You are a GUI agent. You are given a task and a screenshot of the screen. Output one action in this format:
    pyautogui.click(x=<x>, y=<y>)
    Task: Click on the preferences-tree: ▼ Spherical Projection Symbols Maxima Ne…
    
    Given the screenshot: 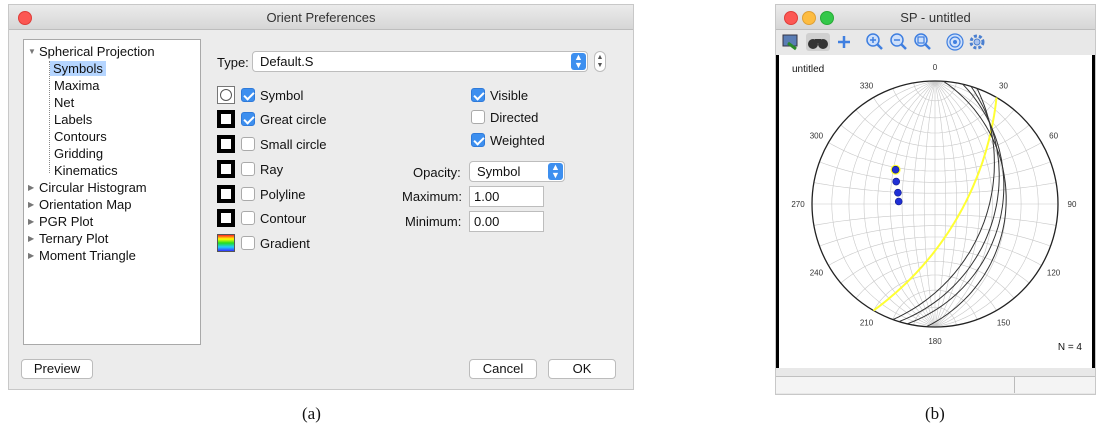 What is the action you would take?
    pyautogui.click(x=112, y=192)
    